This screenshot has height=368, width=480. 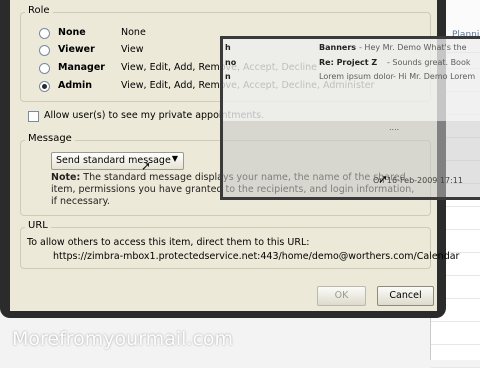 I want to click on message-type-select: Send standard message ▼, so click(x=117, y=161).